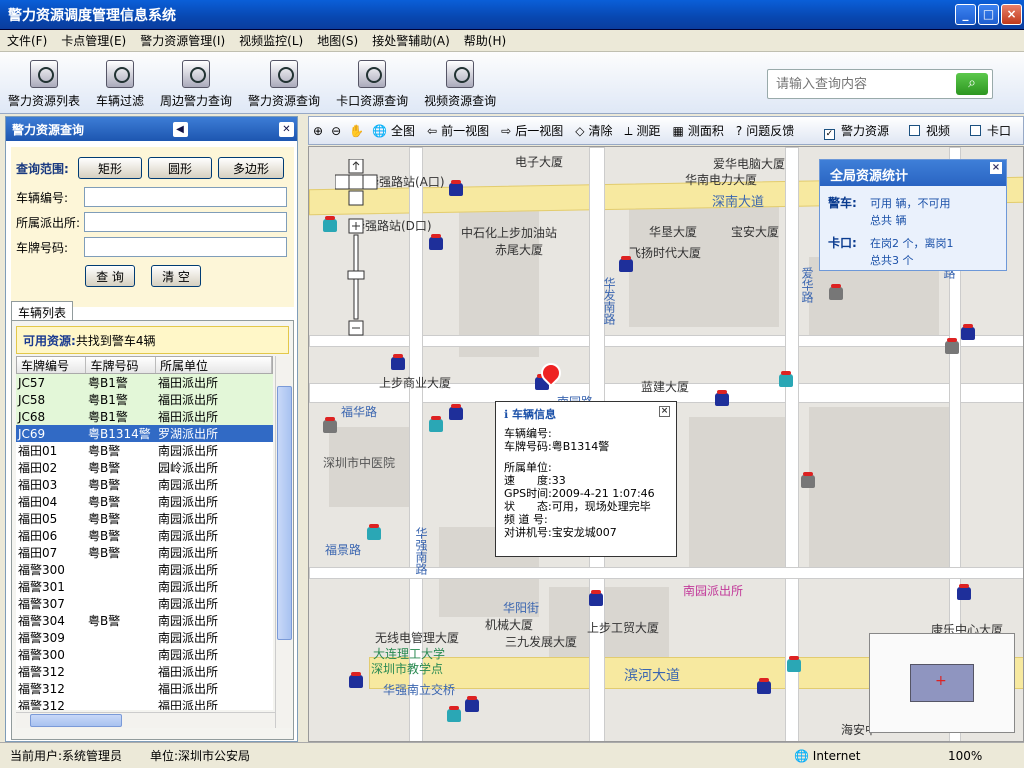  What do you see at coordinates (93, 40) in the screenshot?
I see `menu-checkpoint: 卡点管理(E)` at bounding box center [93, 40].